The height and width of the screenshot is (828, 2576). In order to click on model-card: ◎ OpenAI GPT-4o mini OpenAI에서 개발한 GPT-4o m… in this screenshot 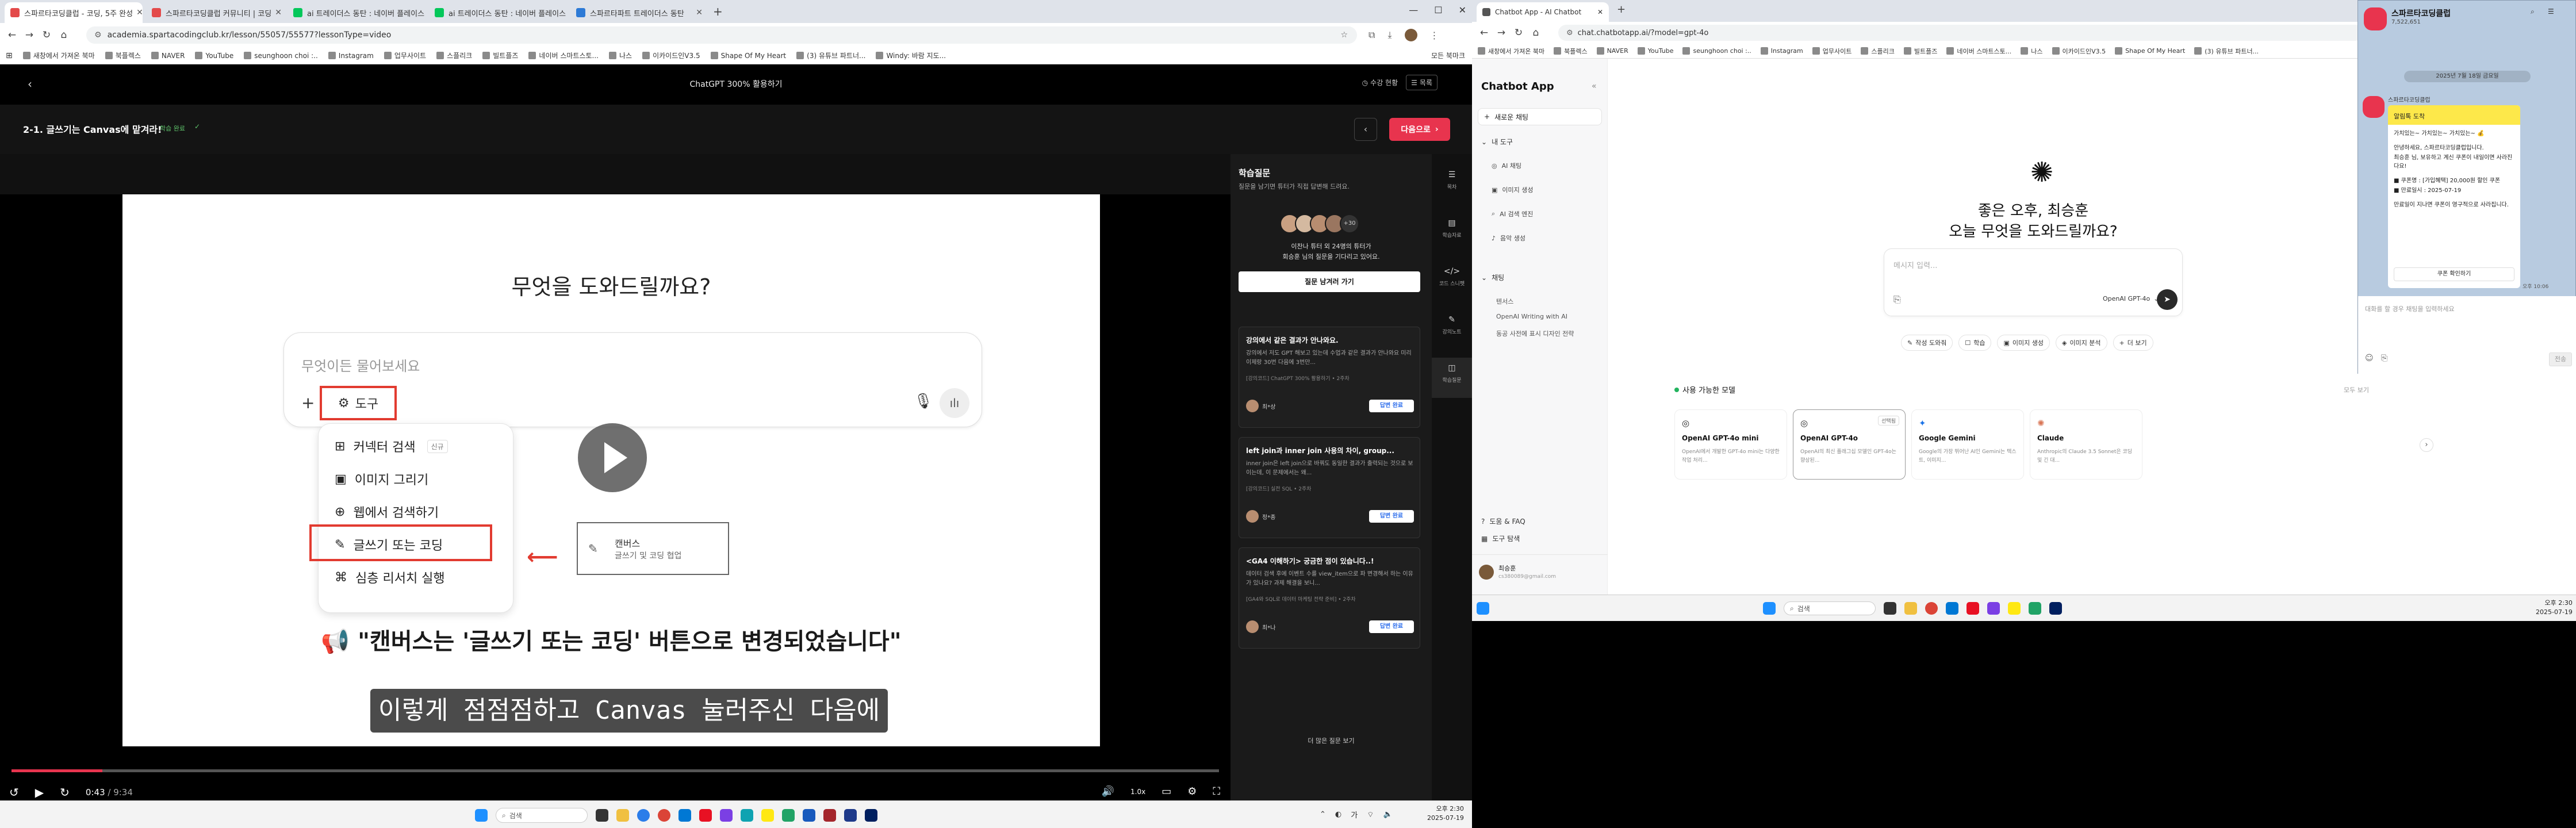, I will do `click(1730, 444)`.